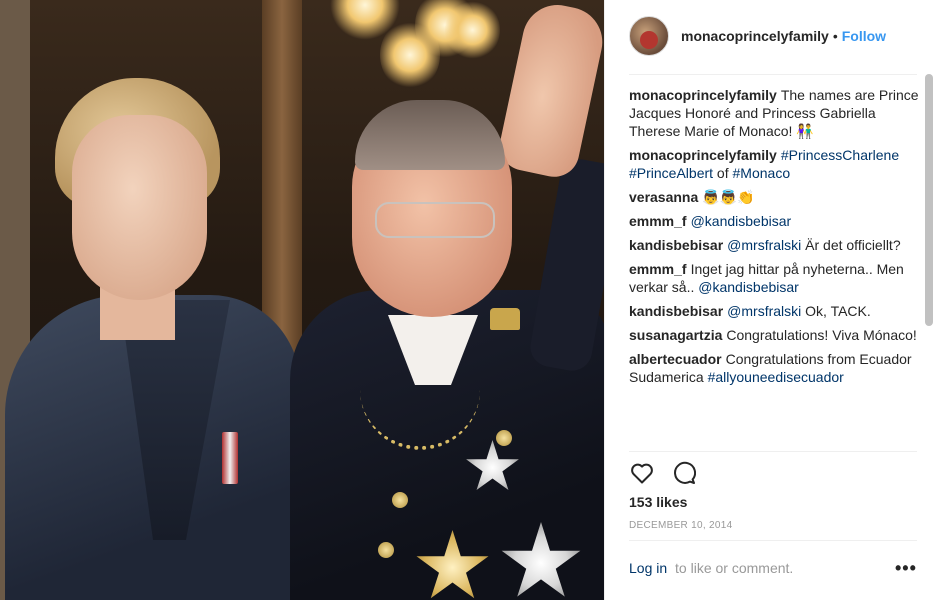 The image size is (937, 600). Describe the element at coordinates (663, 197) in the screenshot. I see `comment-username: verasanna` at that location.